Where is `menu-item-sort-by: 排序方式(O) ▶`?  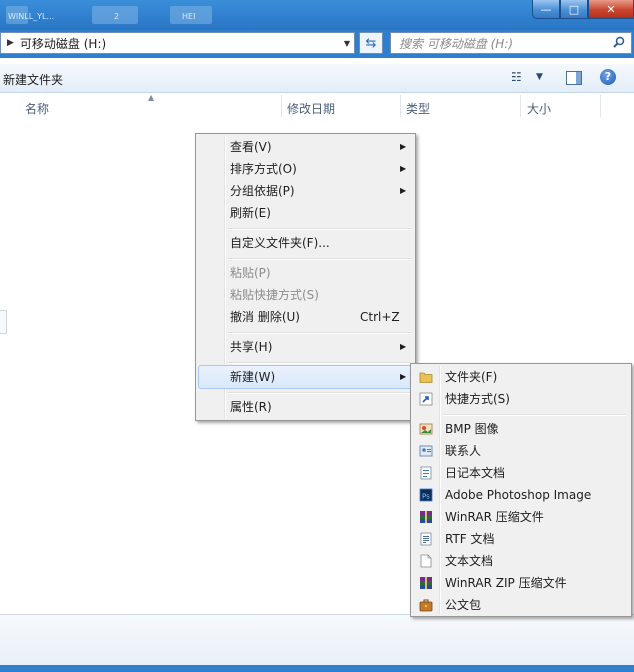 menu-item-sort-by: 排序方式(O) ▶ is located at coordinates (305, 169).